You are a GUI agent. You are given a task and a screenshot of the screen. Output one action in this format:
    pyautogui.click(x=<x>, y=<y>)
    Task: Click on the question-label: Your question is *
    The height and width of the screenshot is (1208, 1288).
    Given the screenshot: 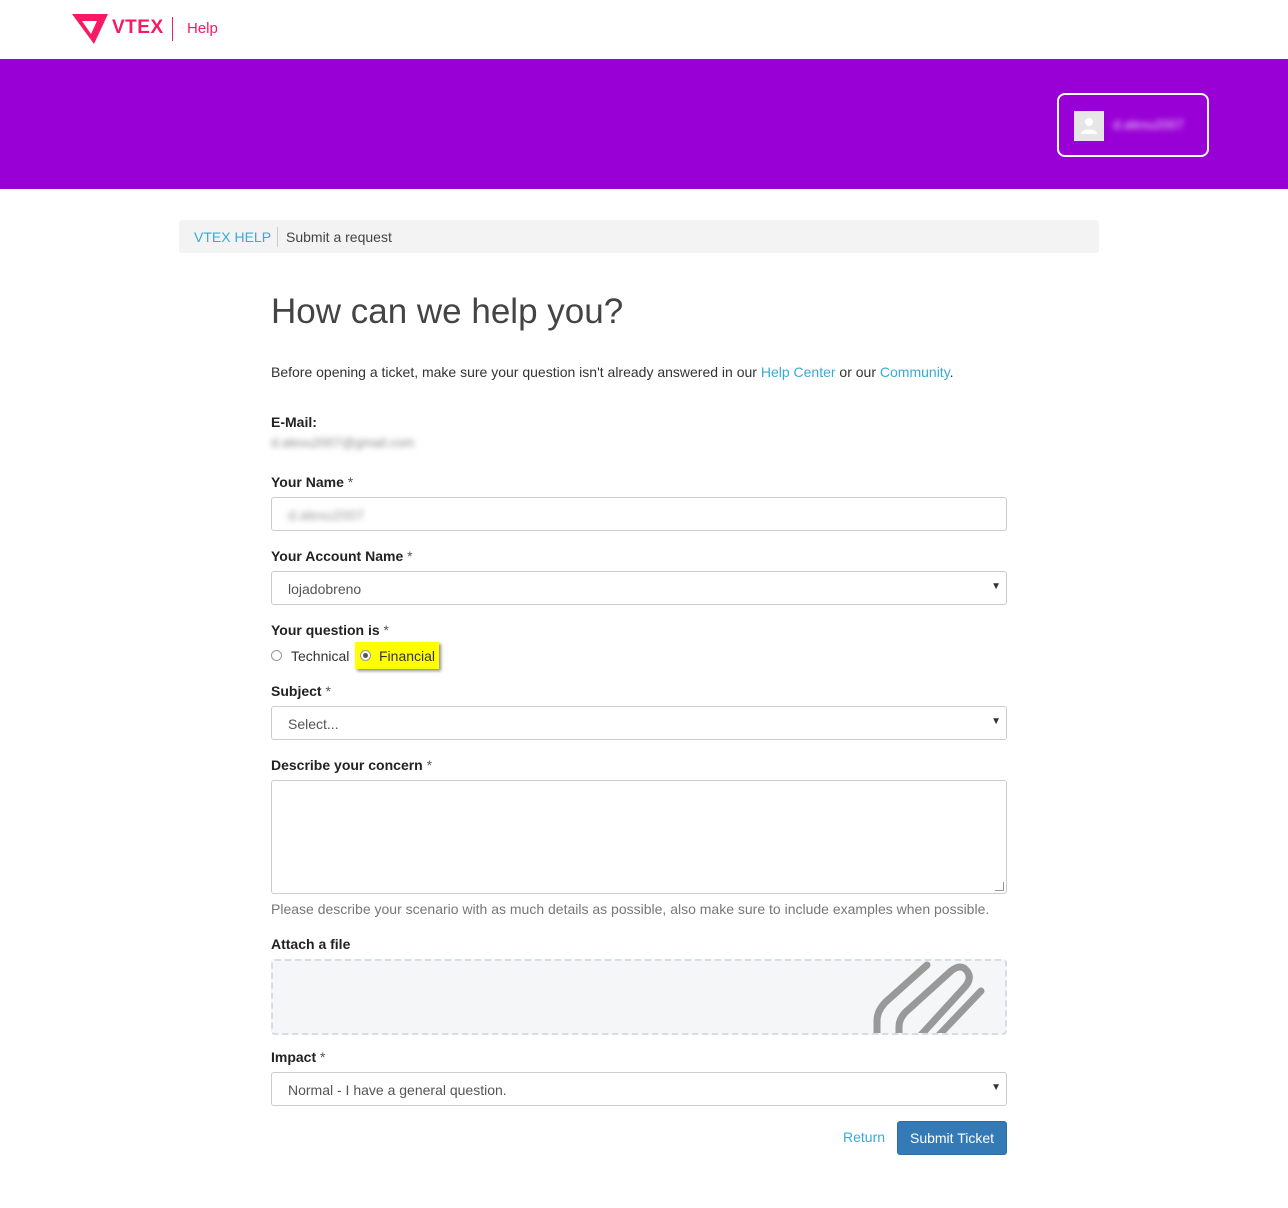 What is the action you would take?
    pyautogui.click(x=330, y=630)
    